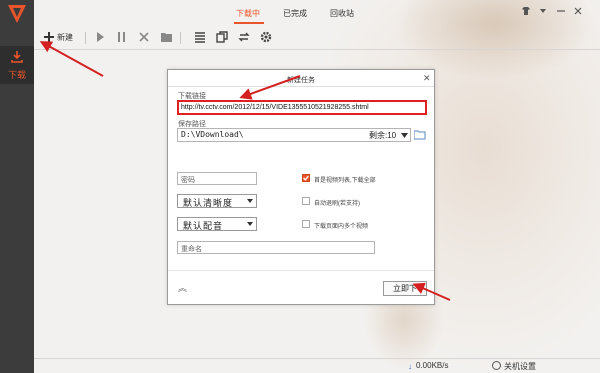 This screenshot has width=600, height=373. What do you see at coordinates (420, 135) in the screenshot?
I see `browse-folder-icon` at bounding box center [420, 135].